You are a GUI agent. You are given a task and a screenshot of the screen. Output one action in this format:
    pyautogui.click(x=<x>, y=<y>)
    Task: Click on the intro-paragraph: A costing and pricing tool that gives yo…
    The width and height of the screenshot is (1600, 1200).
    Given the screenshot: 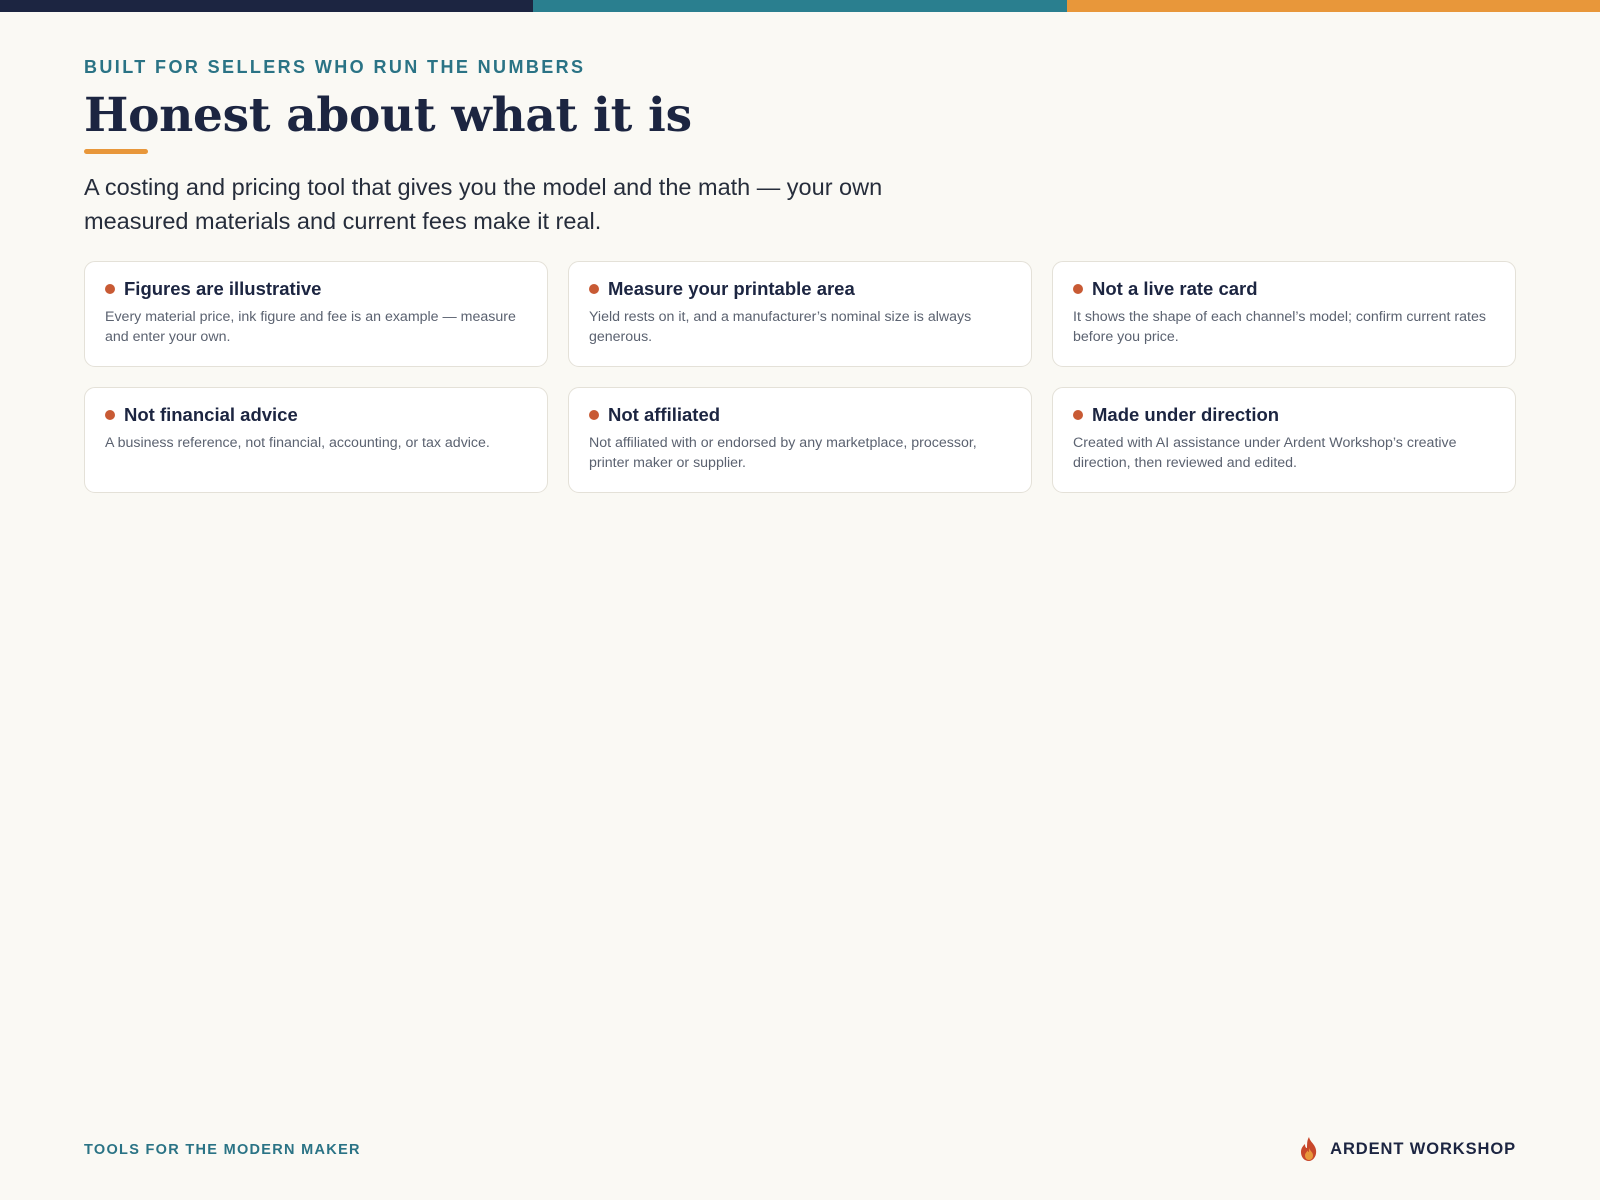 What is the action you would take?
    pyautogui.click(x=483, y=204)
    